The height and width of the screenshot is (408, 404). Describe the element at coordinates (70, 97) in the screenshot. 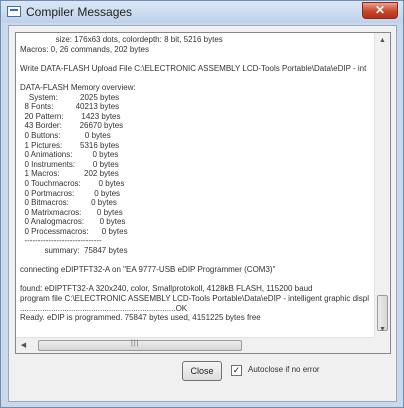

I see `log-line: System: 2025 bytes` at that location.